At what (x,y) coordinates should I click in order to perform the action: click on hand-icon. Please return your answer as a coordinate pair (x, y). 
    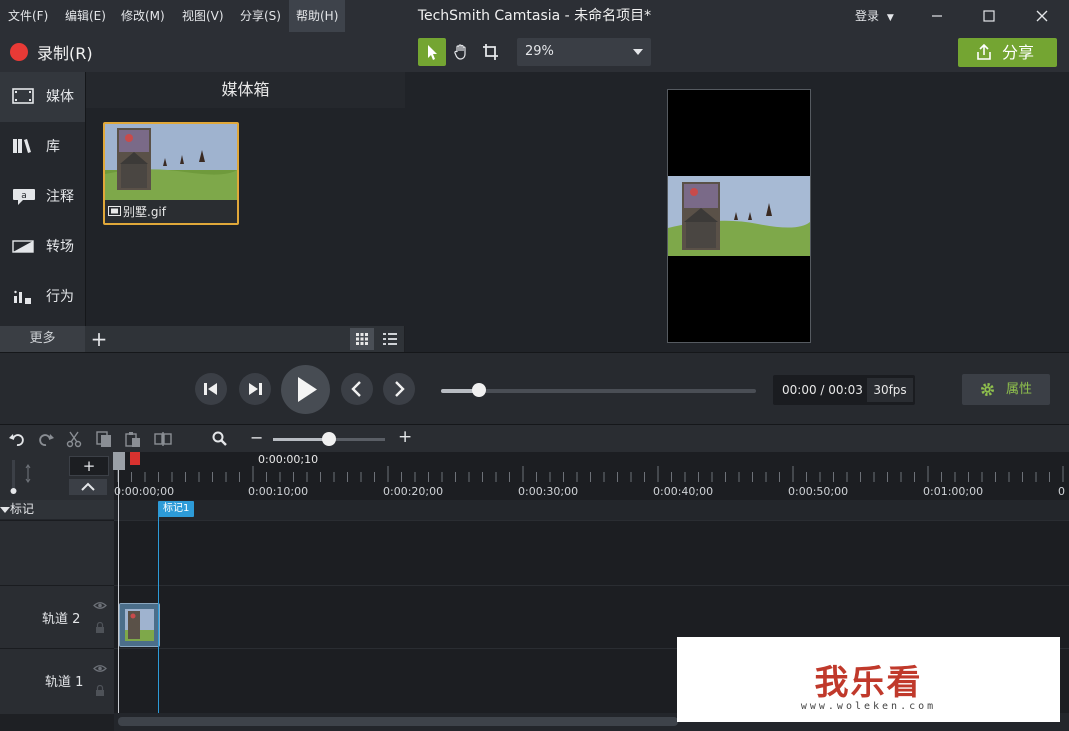
    Looking at the image, I should click on (460, 52).